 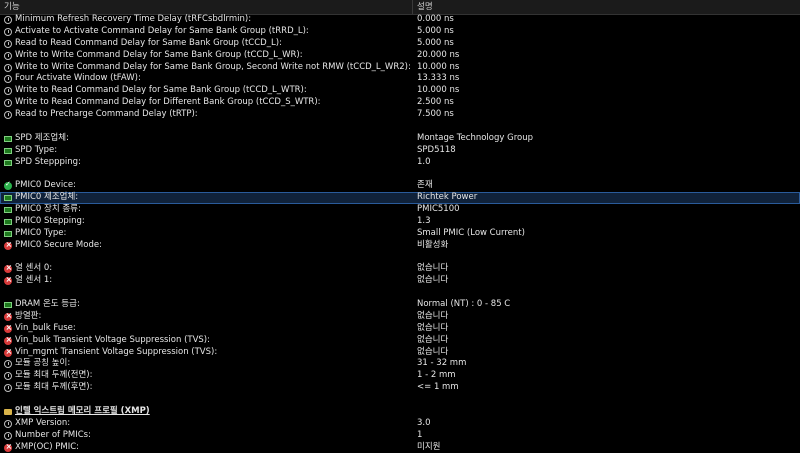 I want to click on item-value: Richtek Power, so click(x=447, y=198).